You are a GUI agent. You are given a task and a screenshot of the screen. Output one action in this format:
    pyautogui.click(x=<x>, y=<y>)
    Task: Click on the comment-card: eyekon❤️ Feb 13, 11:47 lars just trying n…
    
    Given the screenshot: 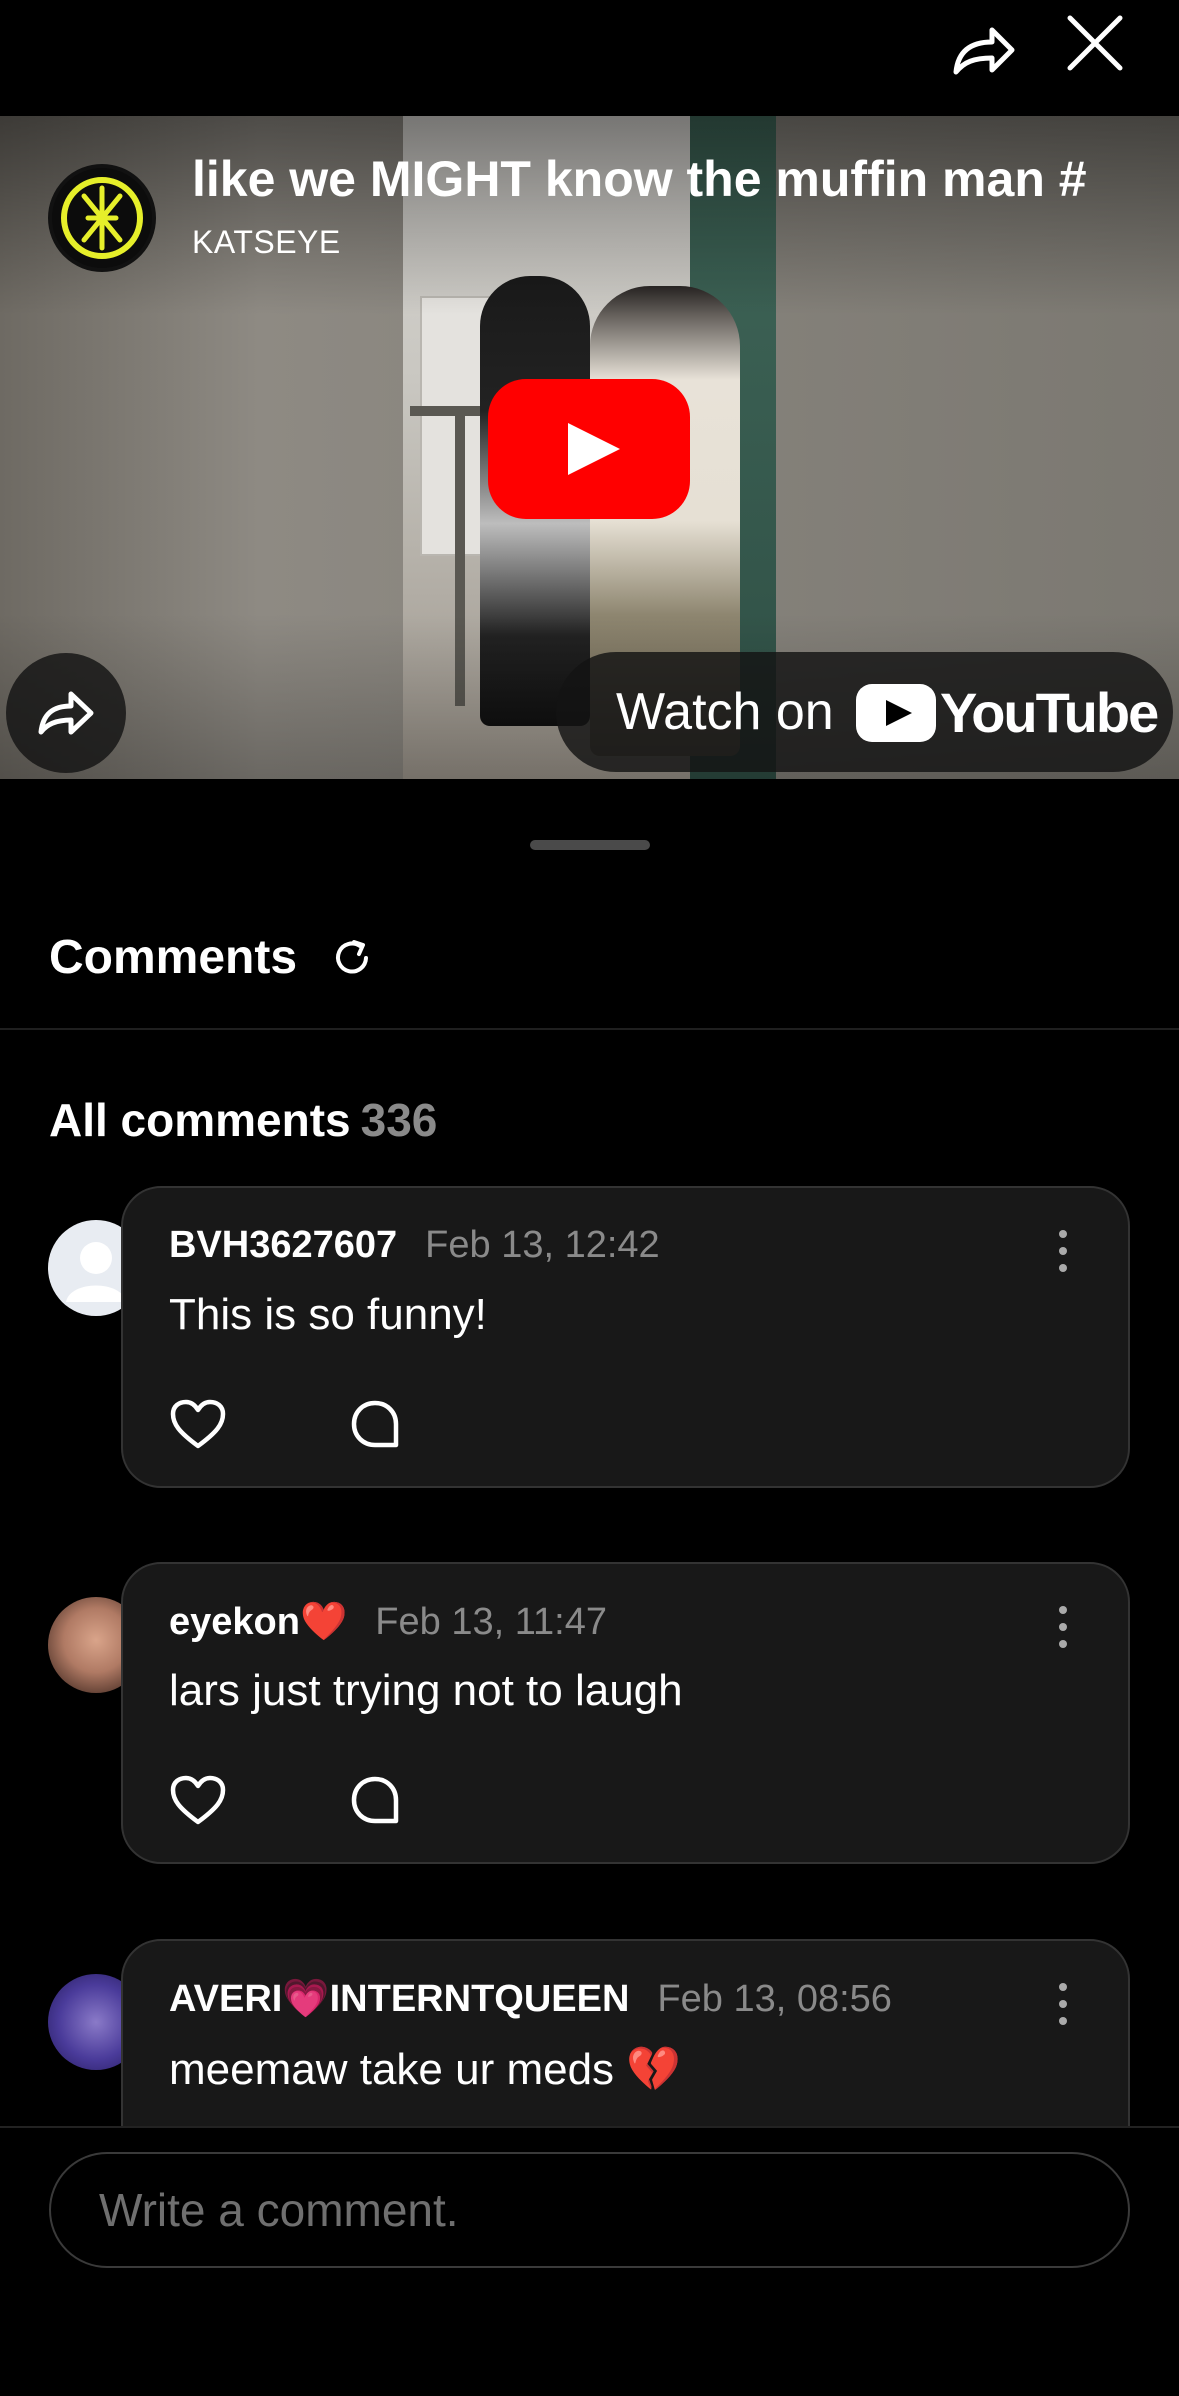 What is the action you would take?
    pyautogui.click(x=625, y=1713)
    